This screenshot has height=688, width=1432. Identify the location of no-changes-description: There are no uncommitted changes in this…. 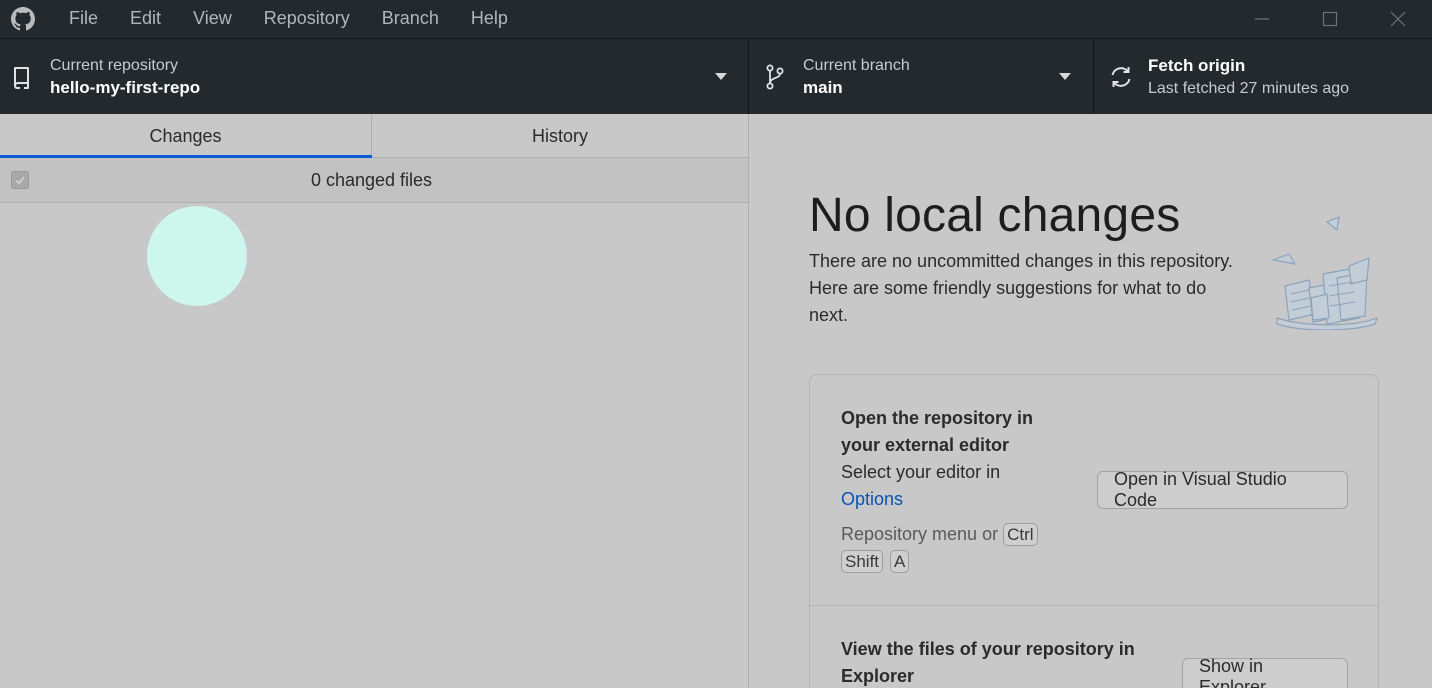
(1021, 288).